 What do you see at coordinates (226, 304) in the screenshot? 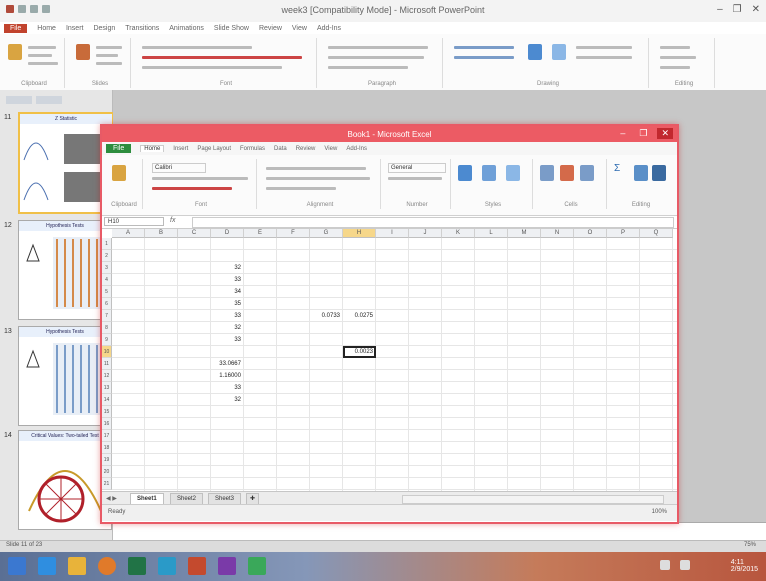
I see `cell-value: 35` at bounding box center [226, 304].